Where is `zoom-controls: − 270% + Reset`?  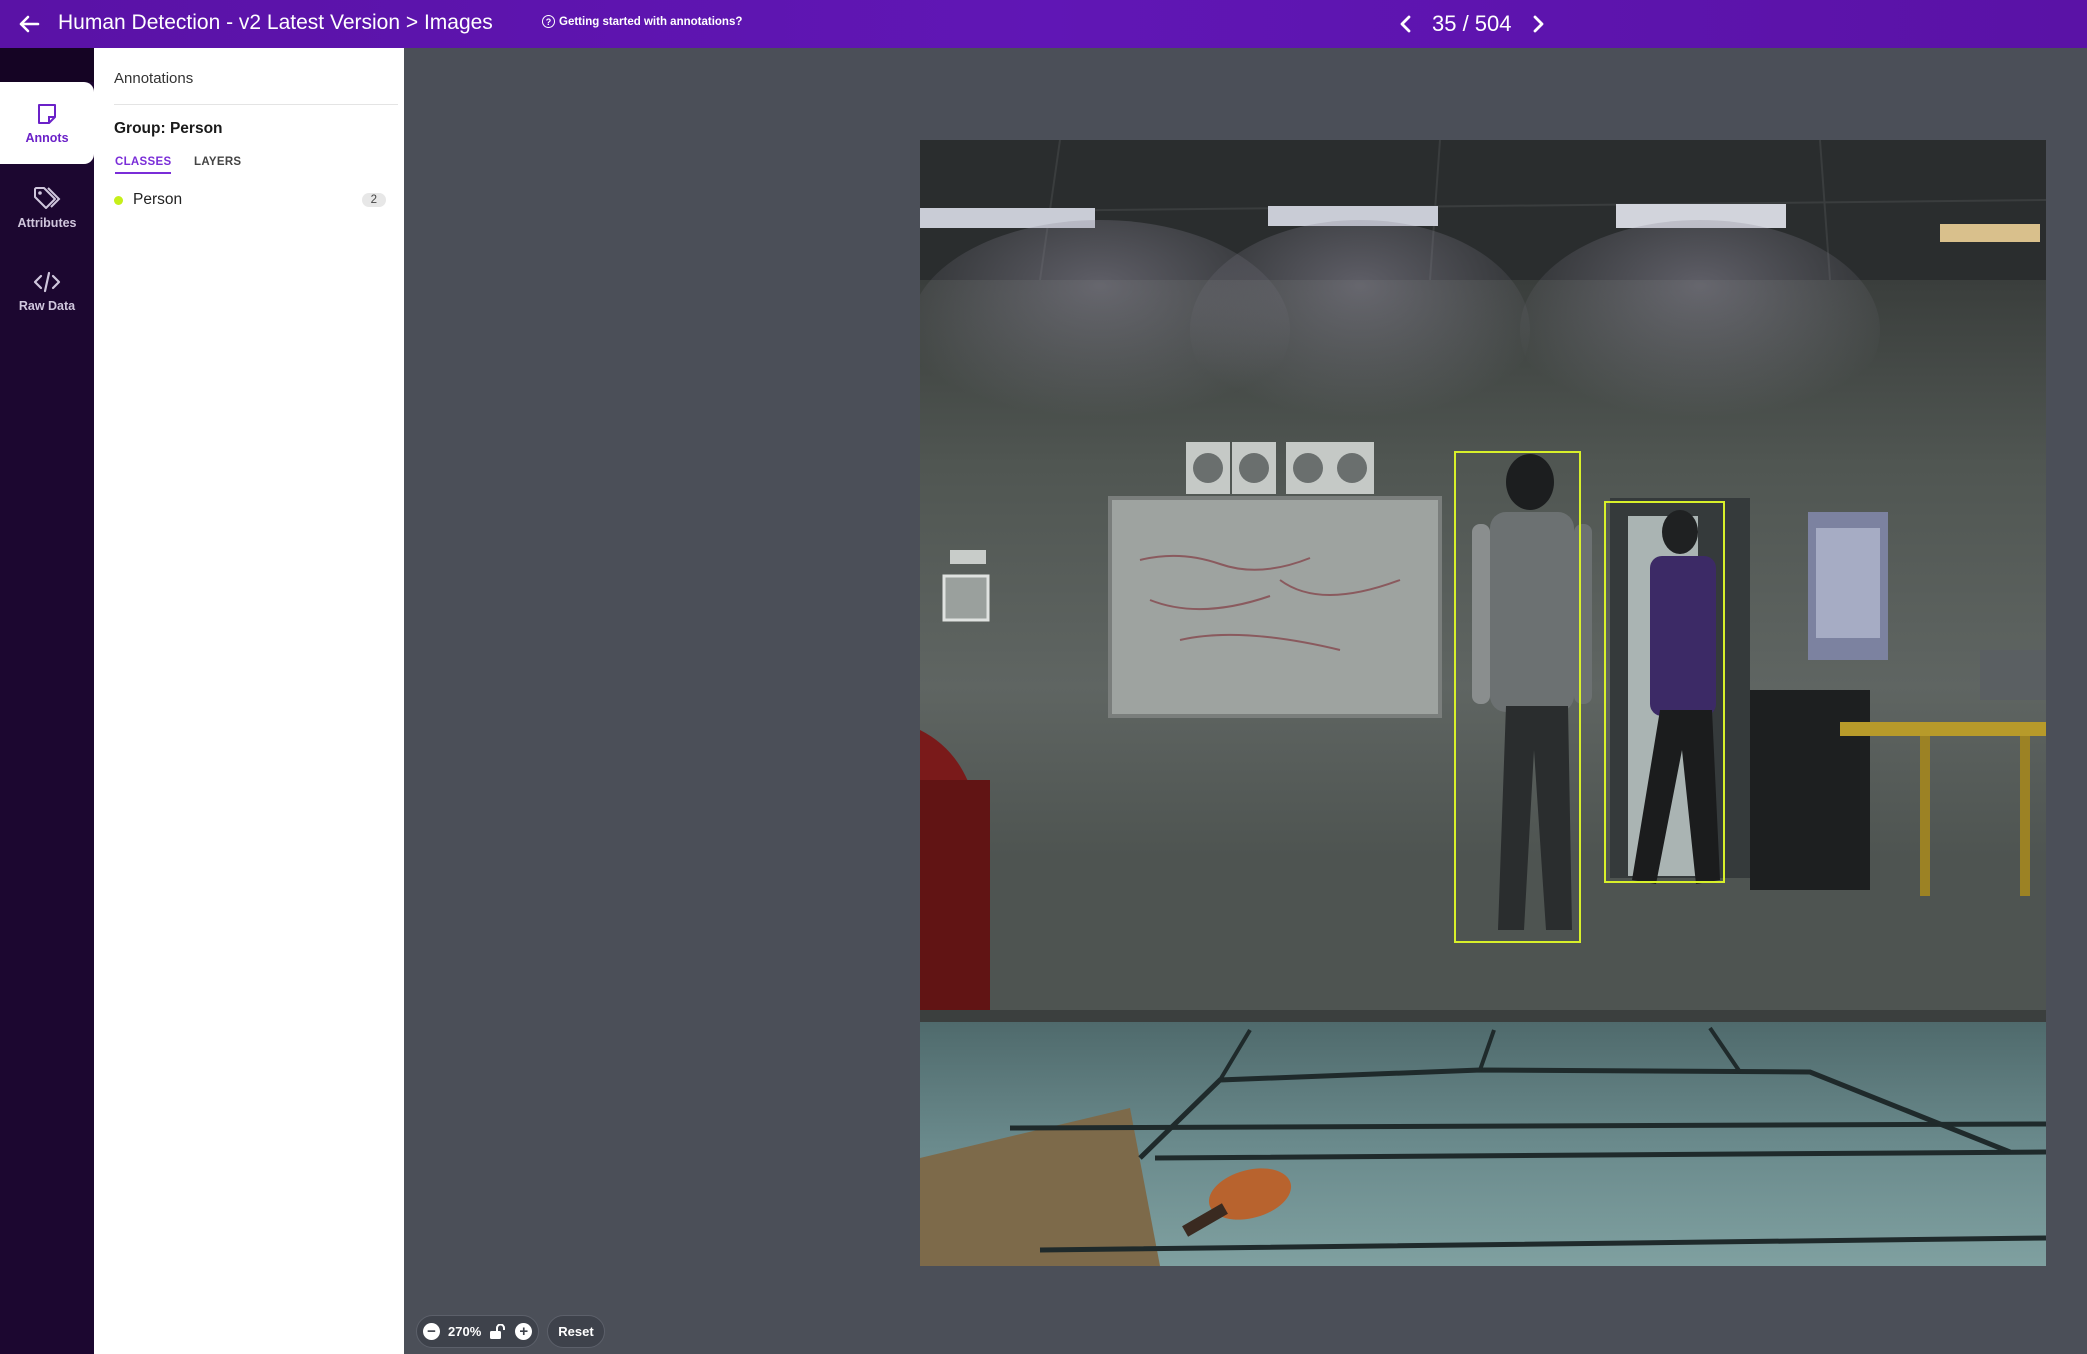
zoom-controls: − 270% + Reset is located at coordinates (510, 1331).